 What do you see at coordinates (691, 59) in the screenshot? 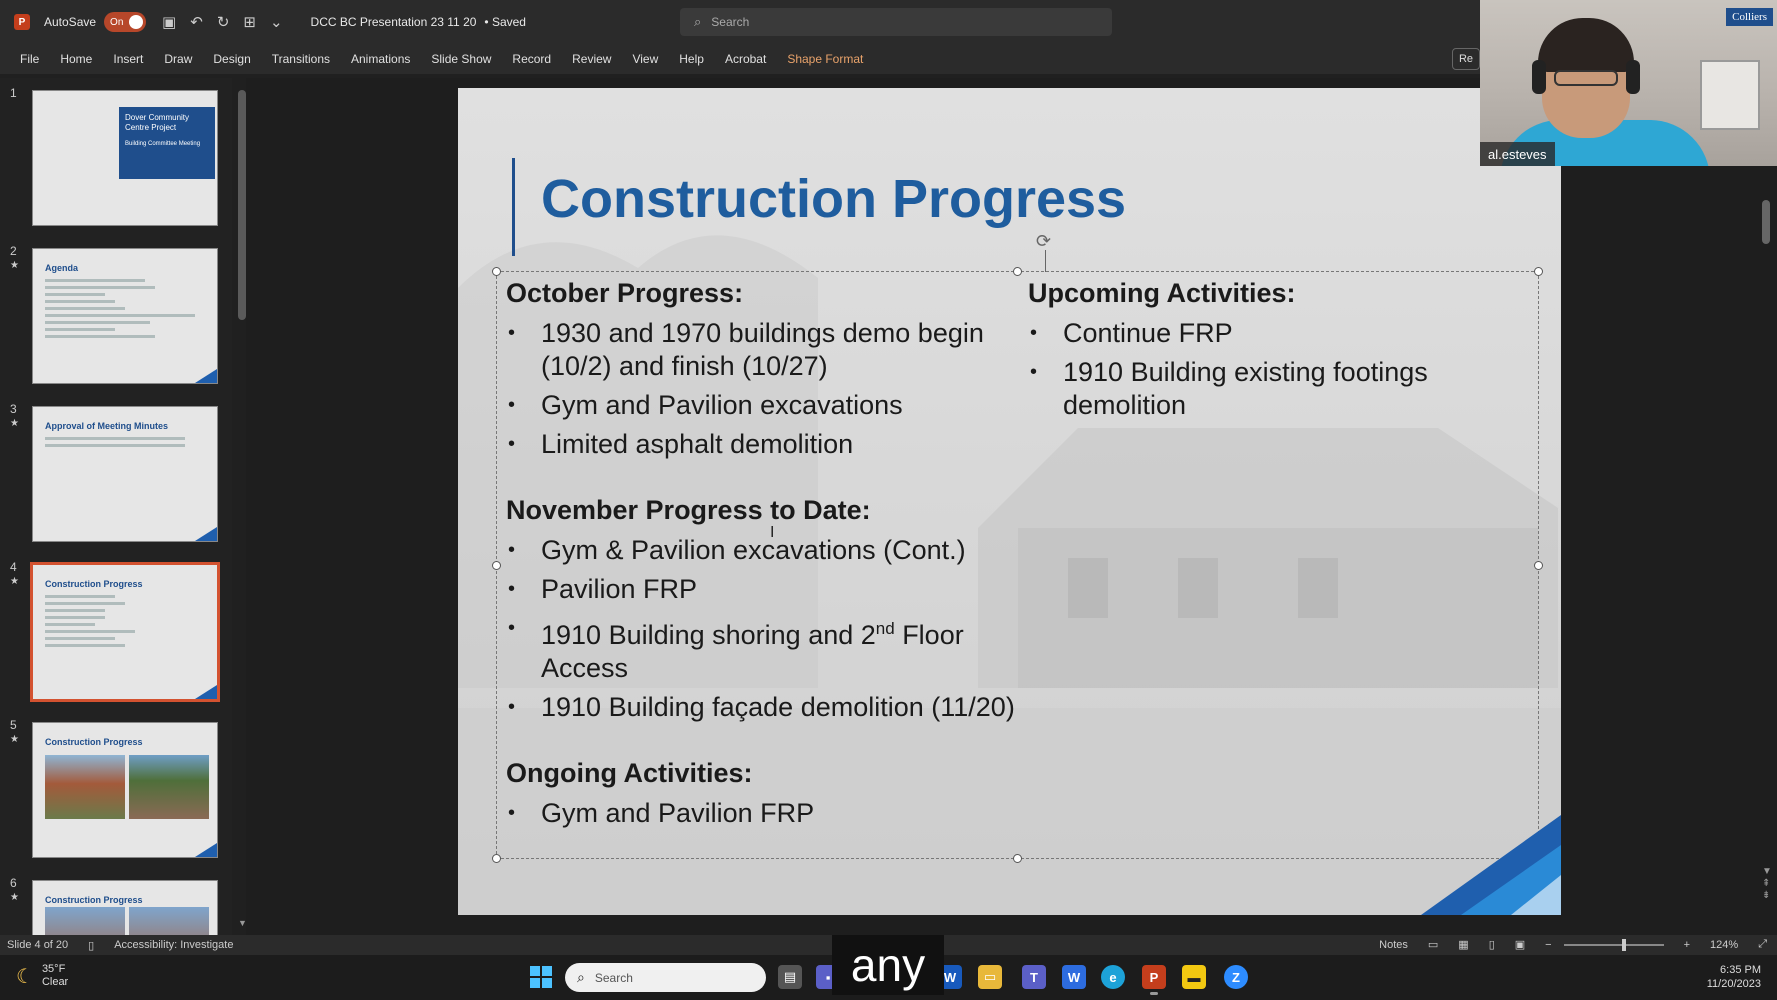
I see `tab-help: Help` at bounding box center [691, 59].